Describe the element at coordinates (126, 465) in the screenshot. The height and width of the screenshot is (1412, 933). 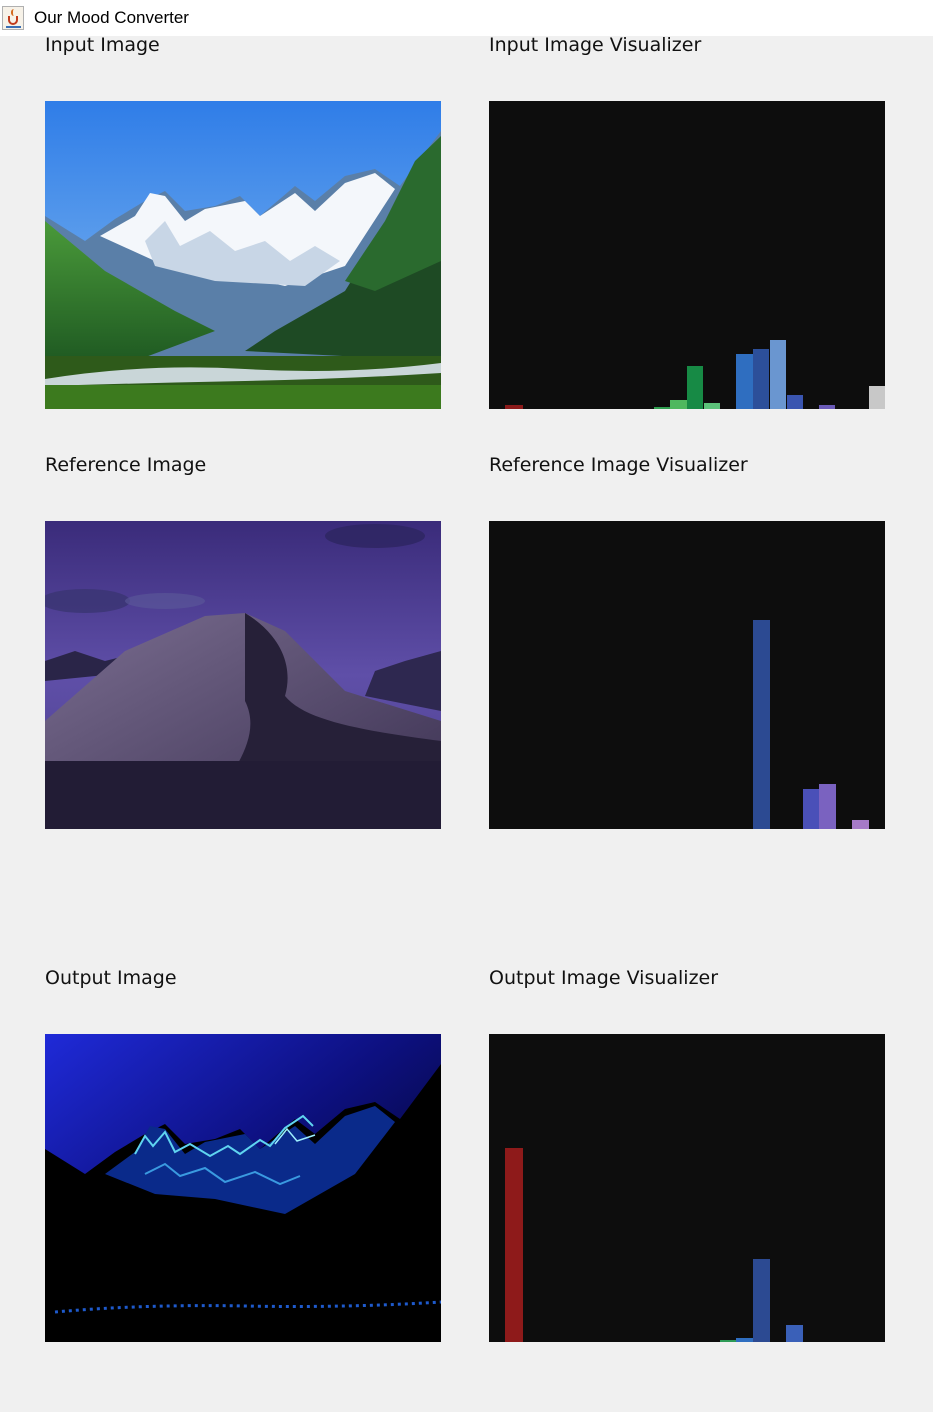
I see `reference-image-label: Reference Image` at that location.